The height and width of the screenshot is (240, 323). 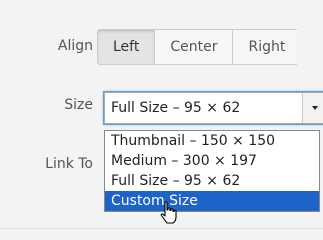 What do you see at coordinates (194, 47) in the screenshot?
I see `align-center-button: Center` at bounding box center [194, 47].